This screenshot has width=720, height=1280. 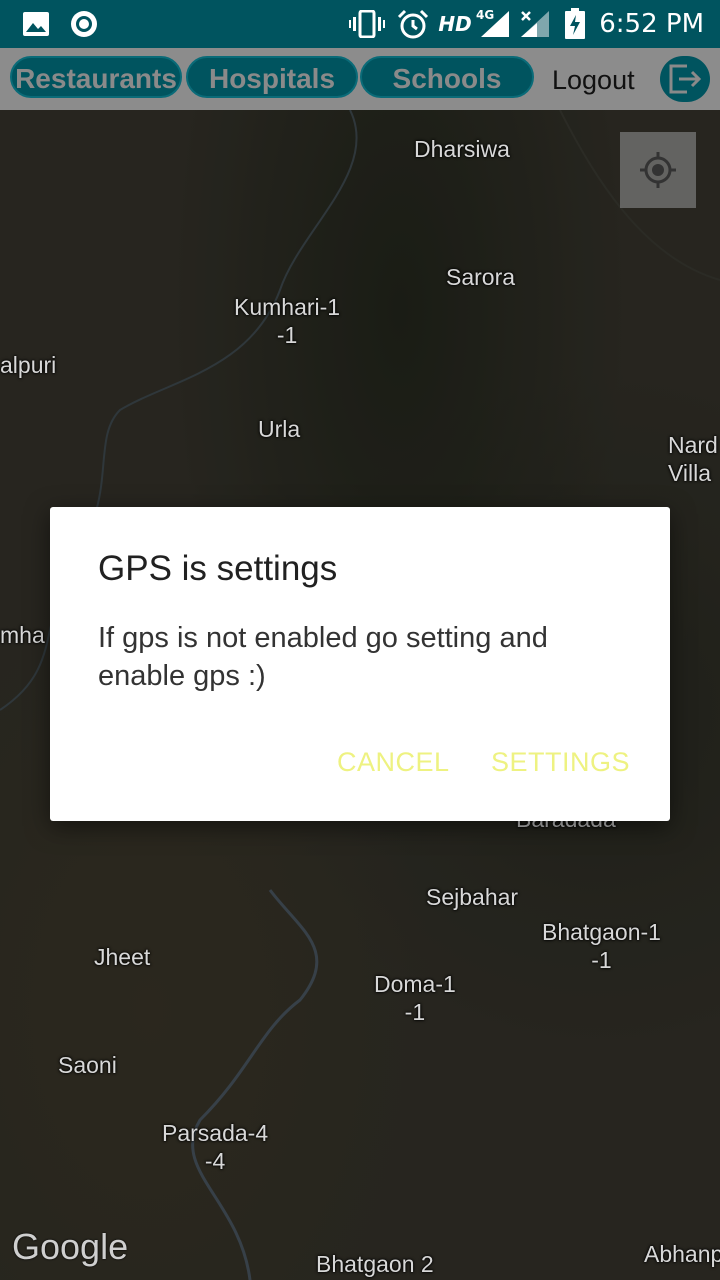 What do you see at coordinates (593, 80) in the screenshot?
I see `logout-label: Logout` at bounding box center [593, 80].